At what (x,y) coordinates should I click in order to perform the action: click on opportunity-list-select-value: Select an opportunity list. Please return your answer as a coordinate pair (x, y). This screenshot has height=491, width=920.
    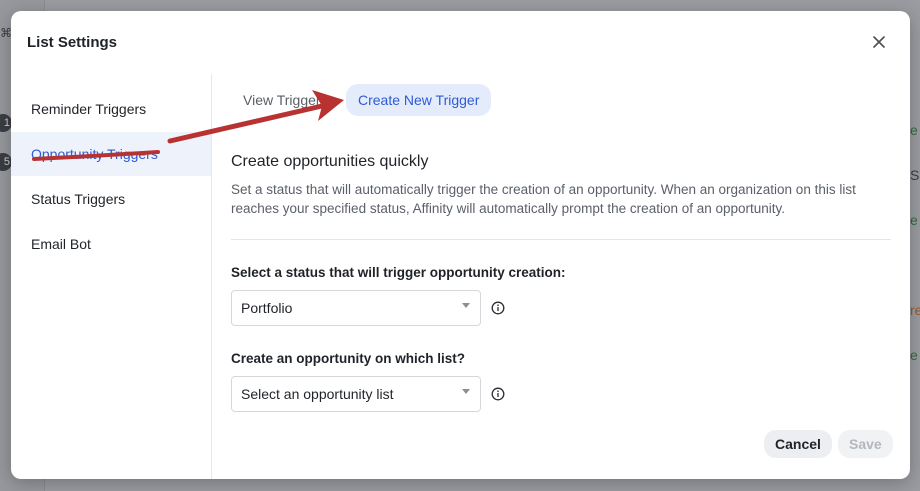
    Looking at the image, I should click on (317, 394).